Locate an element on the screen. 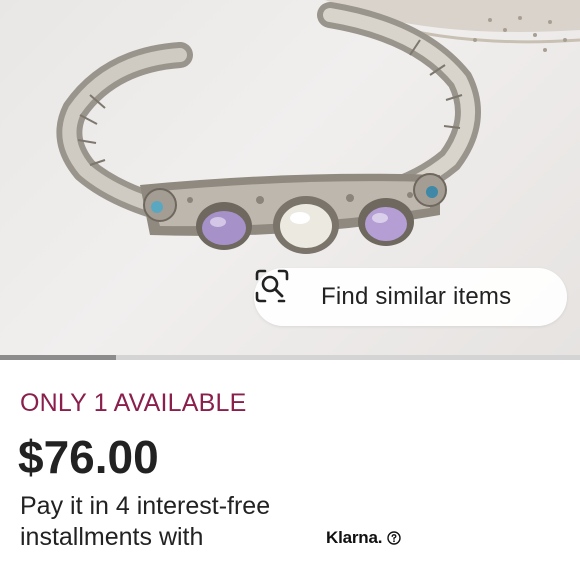 The height and width of the screenshot is (580, 580). gallery-progress-bar is located at coordinates (290, 357).